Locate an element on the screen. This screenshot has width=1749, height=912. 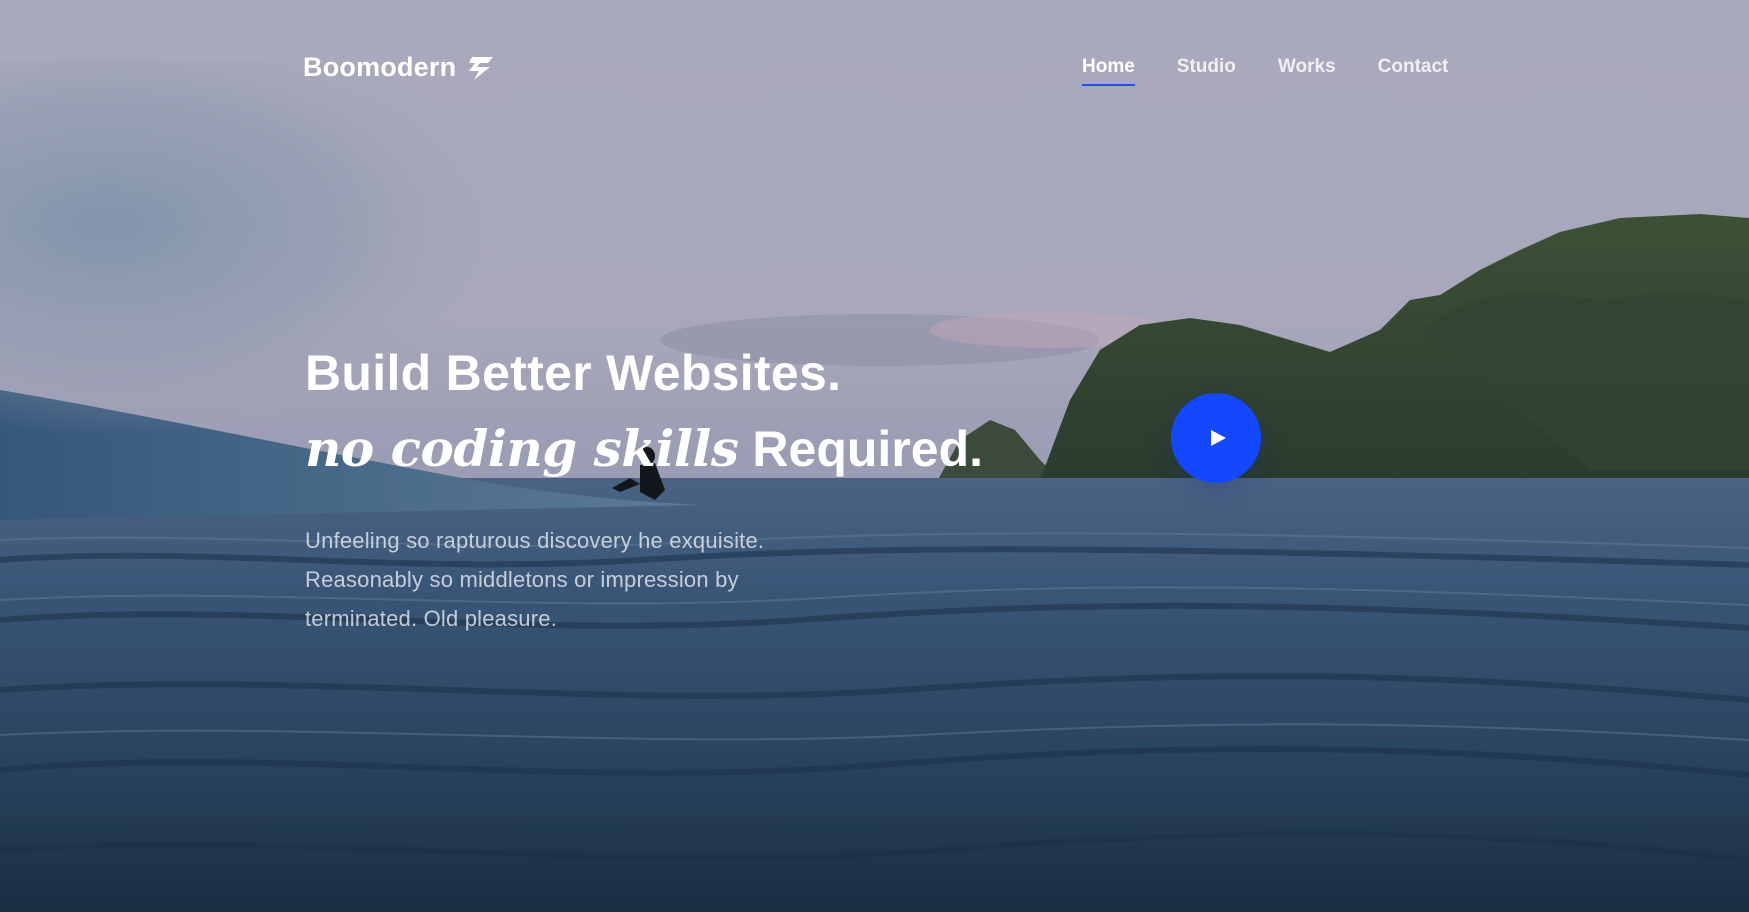
play-icon is located at coordinates (1218, 438).